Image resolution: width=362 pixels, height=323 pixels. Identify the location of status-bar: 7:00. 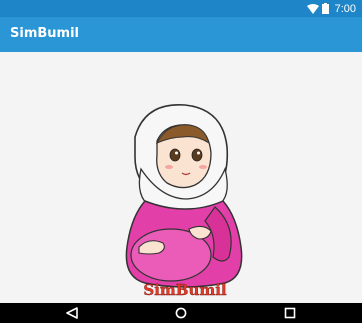
(181, 8).